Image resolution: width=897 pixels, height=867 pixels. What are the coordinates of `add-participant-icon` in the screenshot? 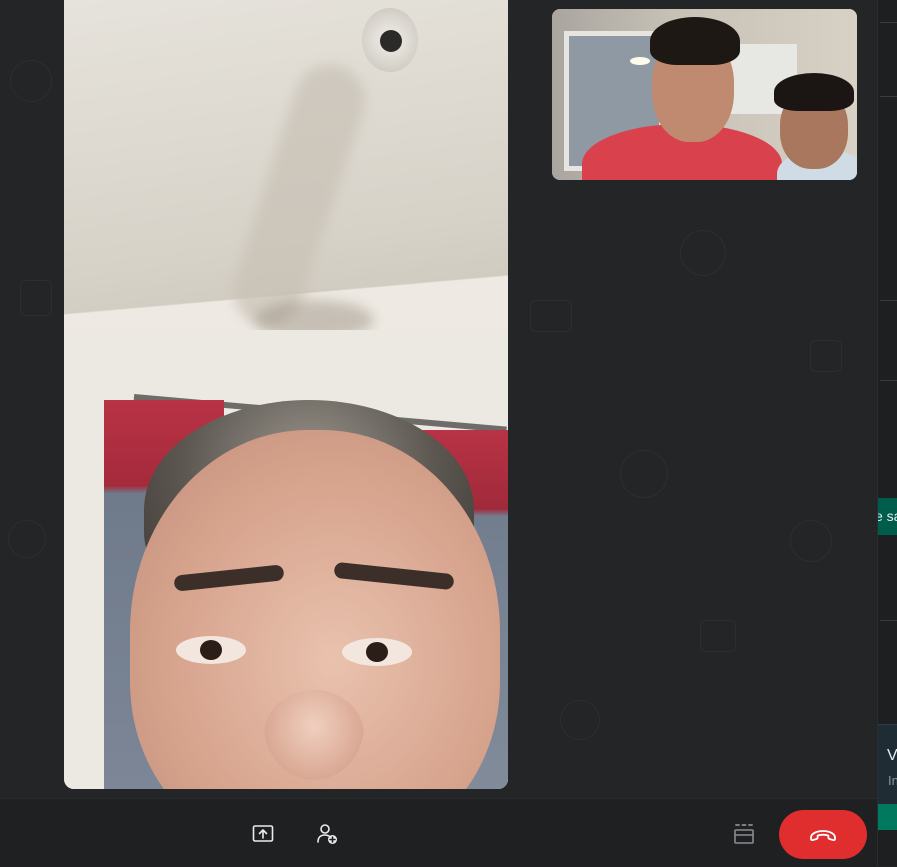 It's located at (327, 834).